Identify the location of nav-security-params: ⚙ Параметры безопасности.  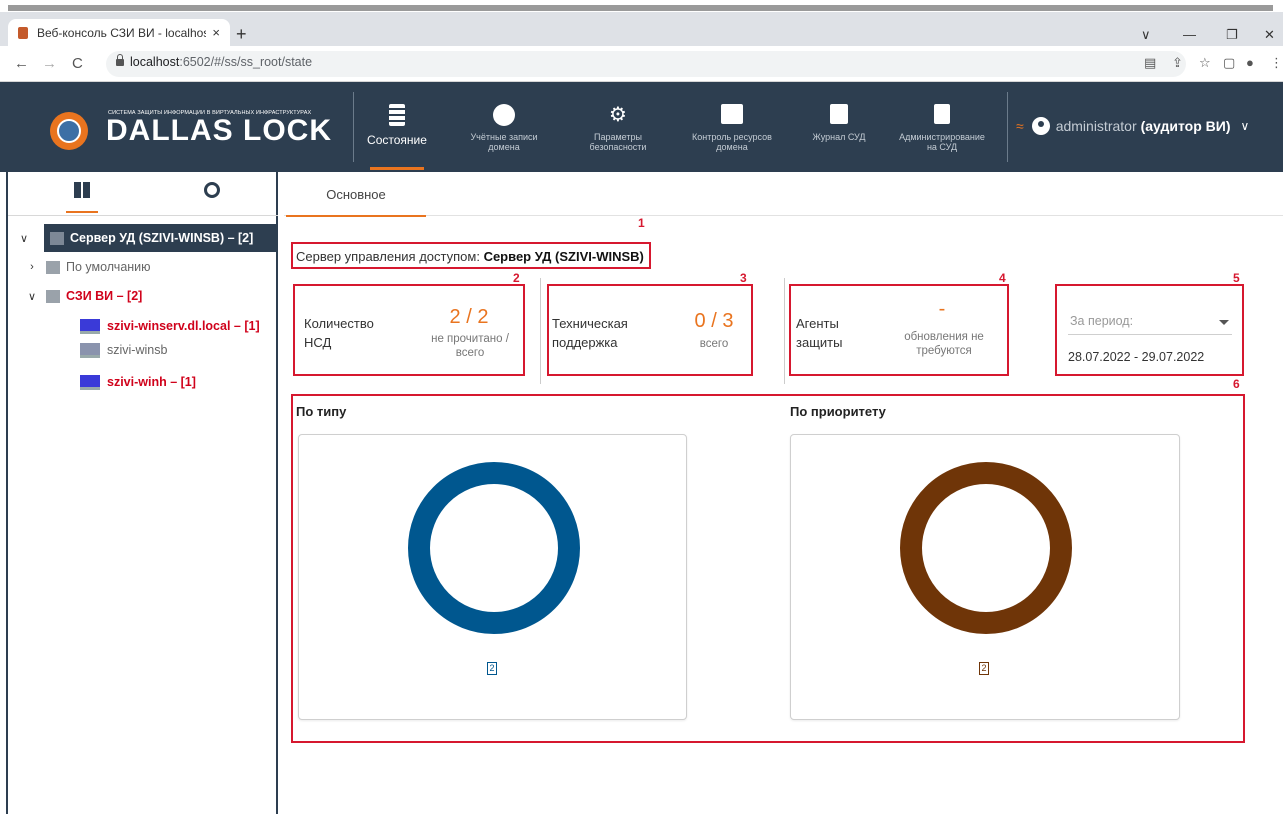
(618, 127).